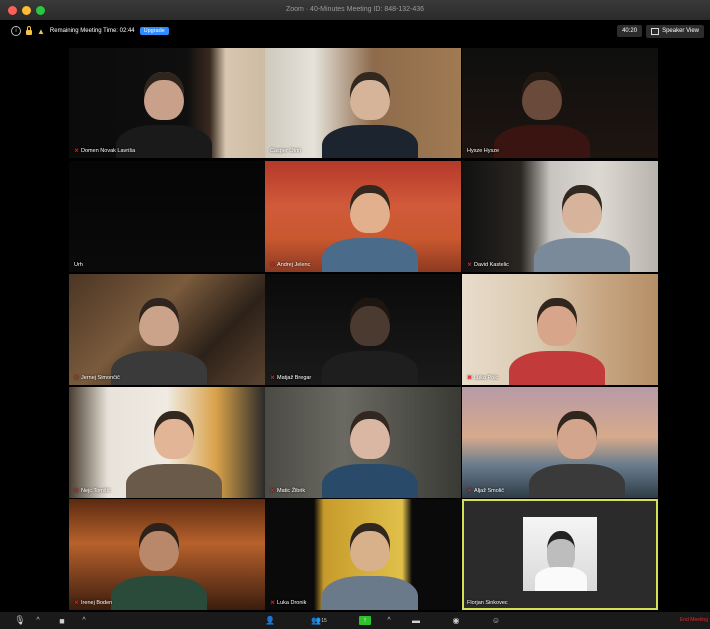 The width and height of the screenshot is (710, 629). I want to click on participant-name: Hysze Hysze, so click(483, 151).